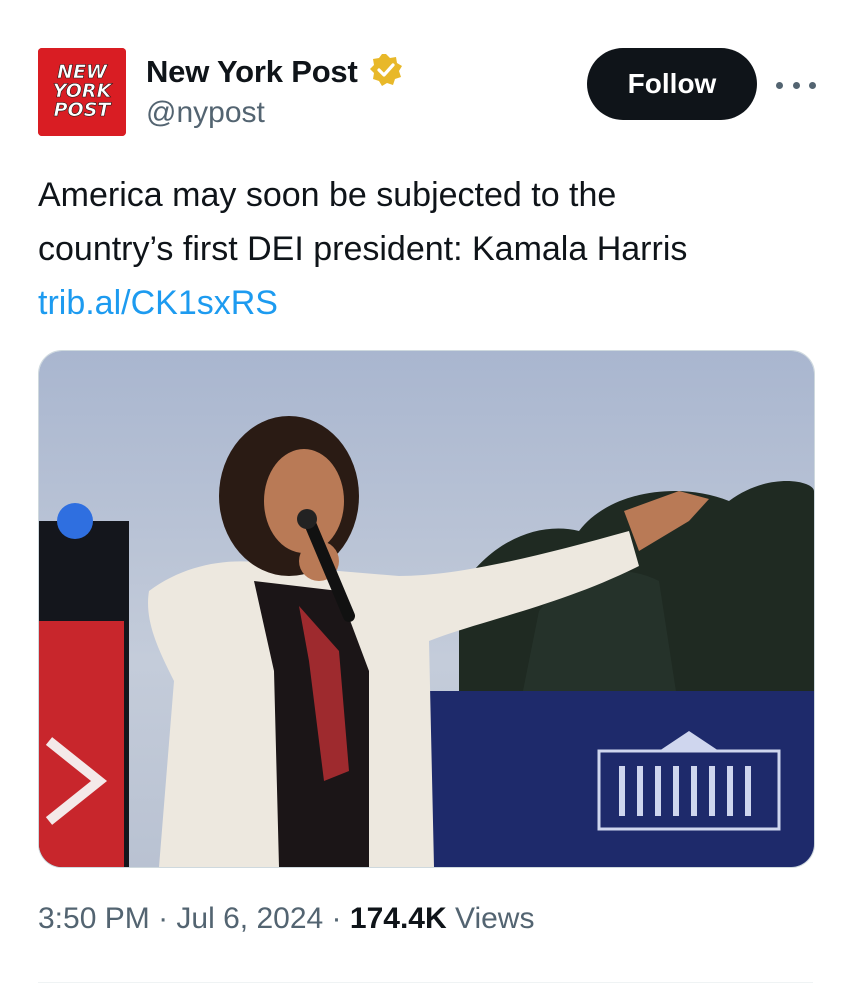  I want to click on verified-badge-icon, so click(386, 72).